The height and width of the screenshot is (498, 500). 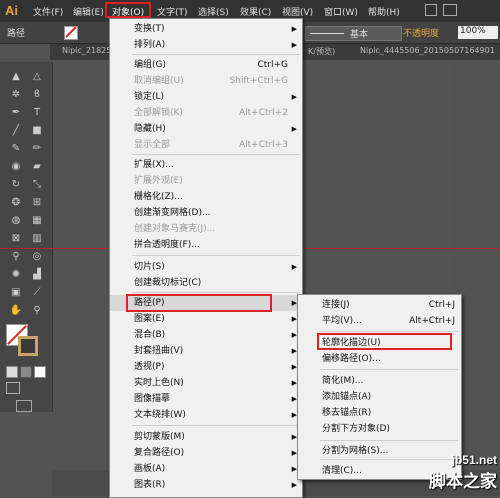 I want to click on menu-effect: 效果(C), so click(x=255, y=11).